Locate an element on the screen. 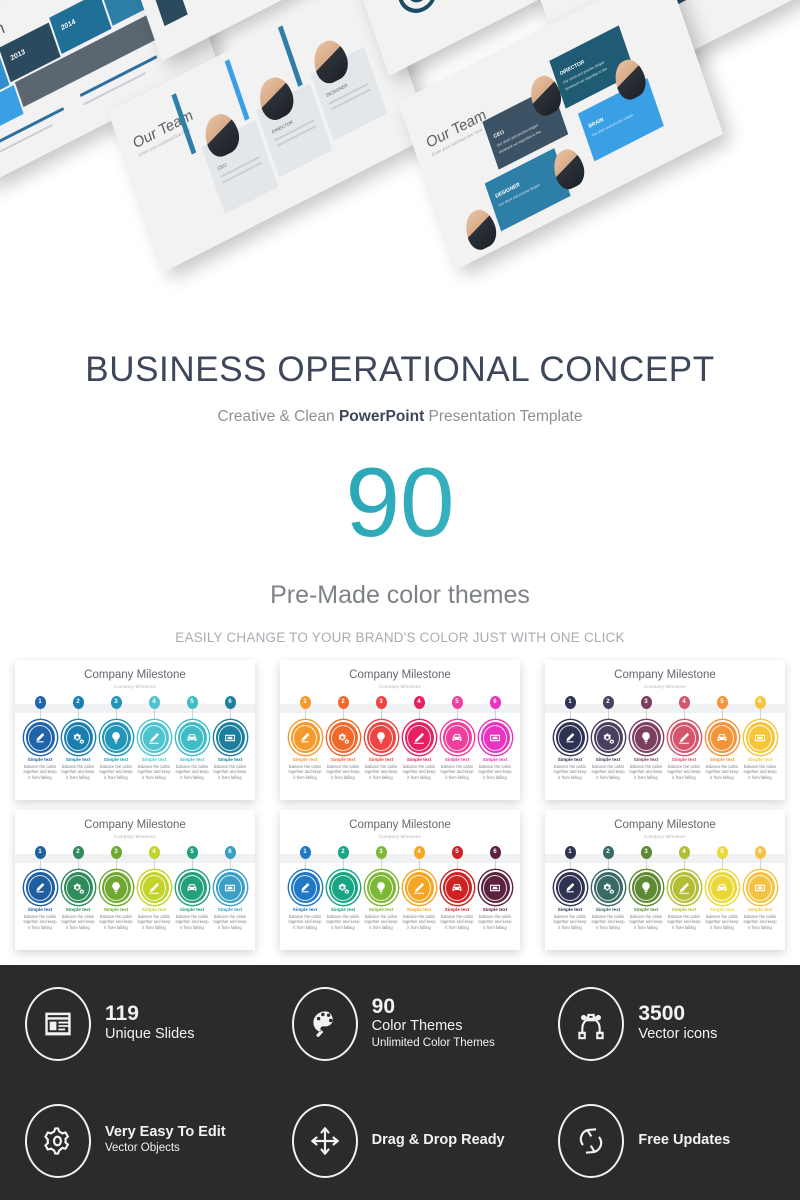 The width and height of the screenshot is (800, 1200). step-number-badge: 1 is located at coordinates (40, 702).